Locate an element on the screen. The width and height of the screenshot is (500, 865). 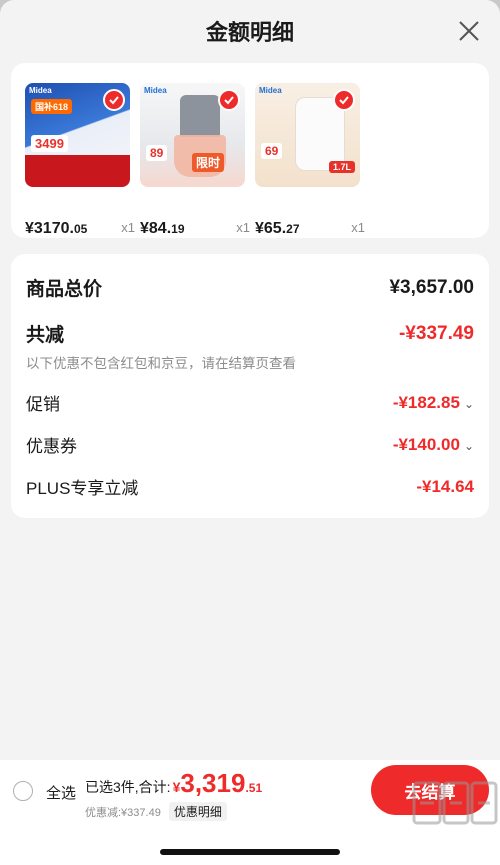
product-item: Midea 69 1.7L ¥65. 27 x1 is located at coordinates (310, 160).